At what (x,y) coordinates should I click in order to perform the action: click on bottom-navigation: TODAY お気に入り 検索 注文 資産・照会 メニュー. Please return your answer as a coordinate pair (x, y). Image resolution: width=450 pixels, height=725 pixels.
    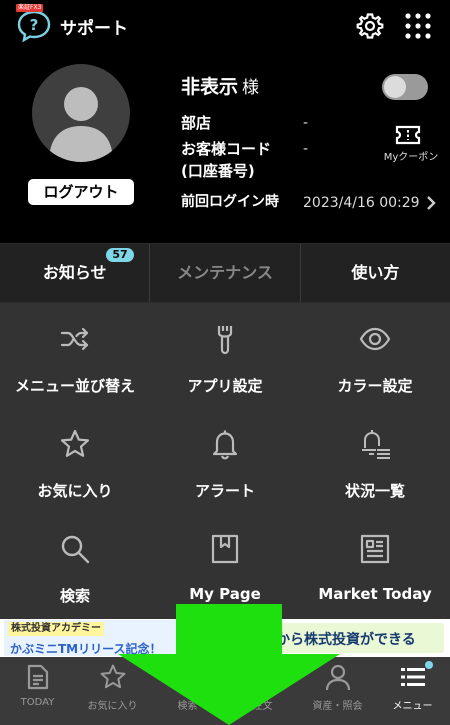
    Looking at the image, I should click on (225, 691).